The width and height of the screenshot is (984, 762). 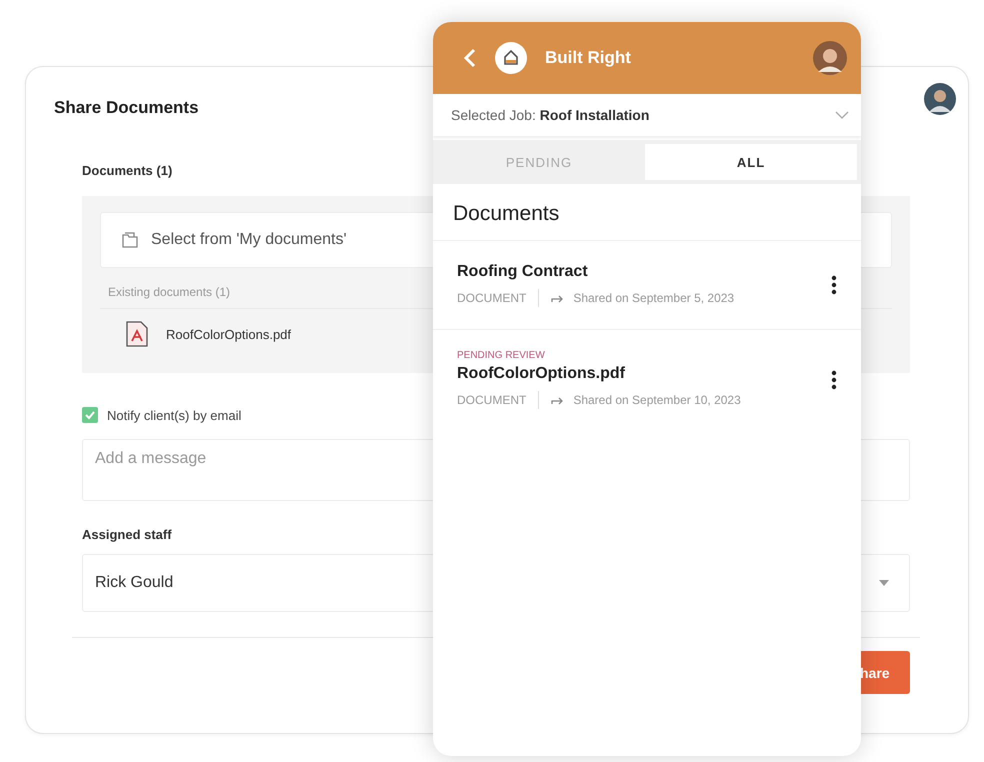 What do you see at coordinates (588, 58) in the screenshot?
I see `app-title: Built Right` at bounding box center [588, 58].